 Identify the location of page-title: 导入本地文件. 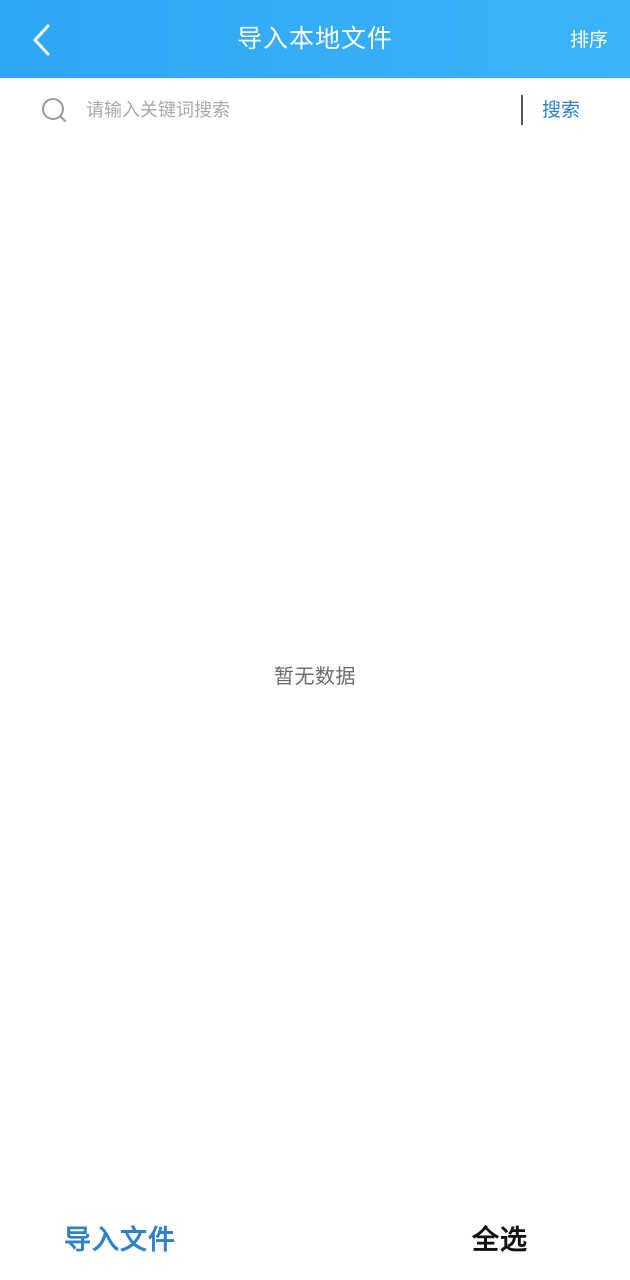
(314, 38).